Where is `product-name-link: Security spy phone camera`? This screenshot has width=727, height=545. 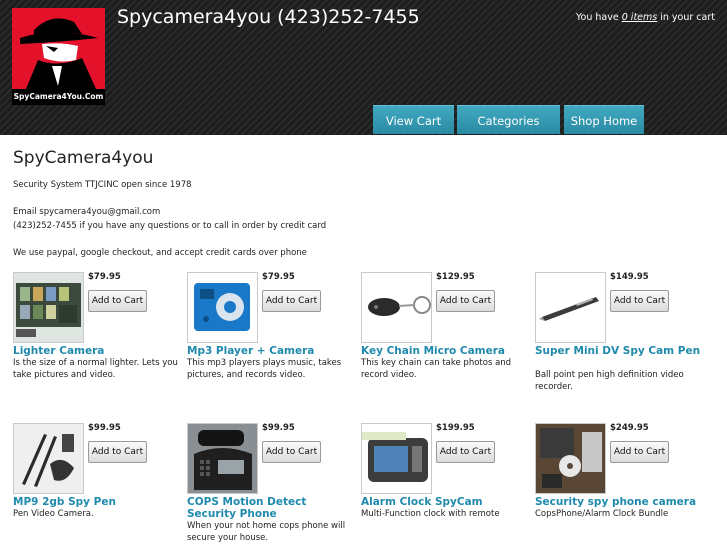 product-name-link: Security spy phone camera is located at coordinates (621, 502).